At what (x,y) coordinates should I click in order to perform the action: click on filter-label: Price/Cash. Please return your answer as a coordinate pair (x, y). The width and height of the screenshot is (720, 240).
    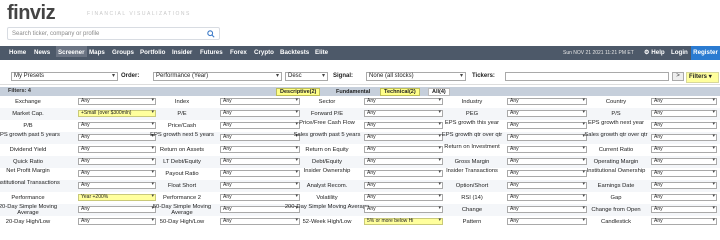
    Looking at the image, I should click on (182, 126).